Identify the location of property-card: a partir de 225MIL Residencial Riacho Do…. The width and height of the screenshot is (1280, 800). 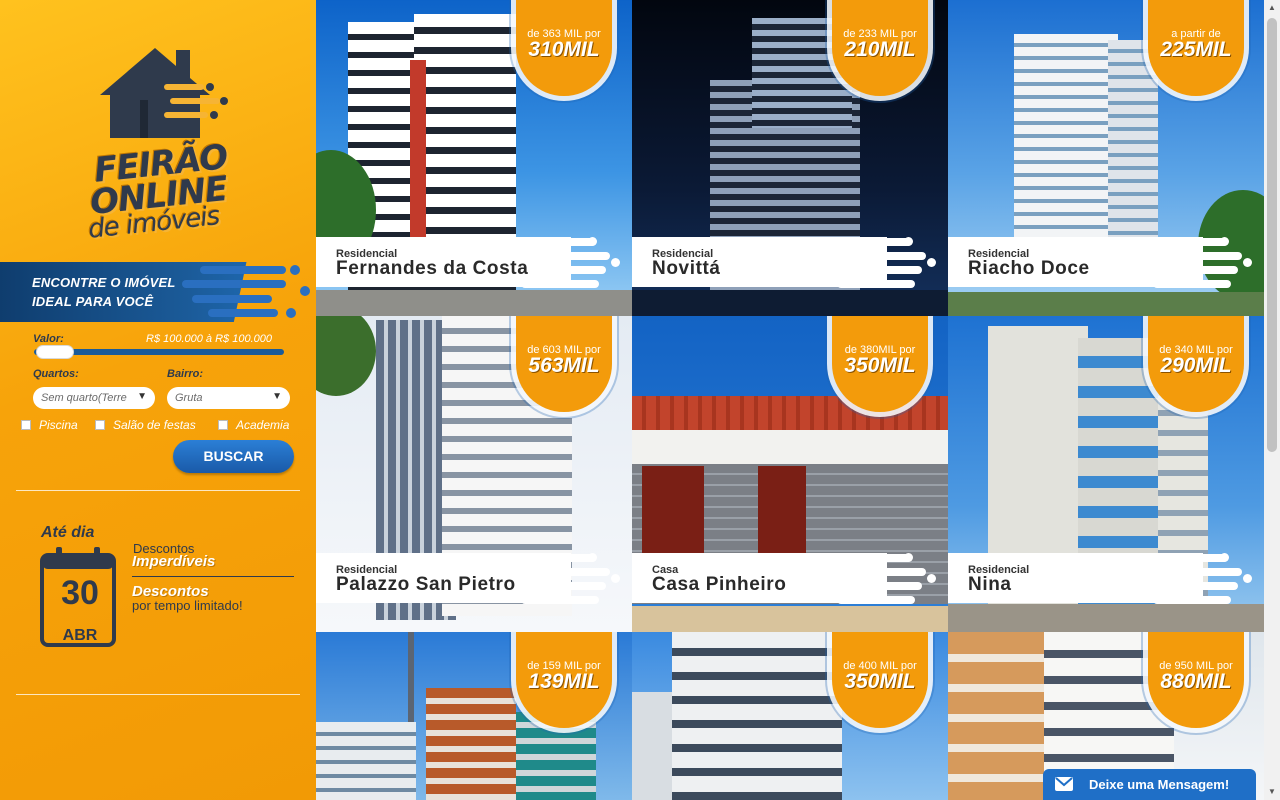
(1106, 158).